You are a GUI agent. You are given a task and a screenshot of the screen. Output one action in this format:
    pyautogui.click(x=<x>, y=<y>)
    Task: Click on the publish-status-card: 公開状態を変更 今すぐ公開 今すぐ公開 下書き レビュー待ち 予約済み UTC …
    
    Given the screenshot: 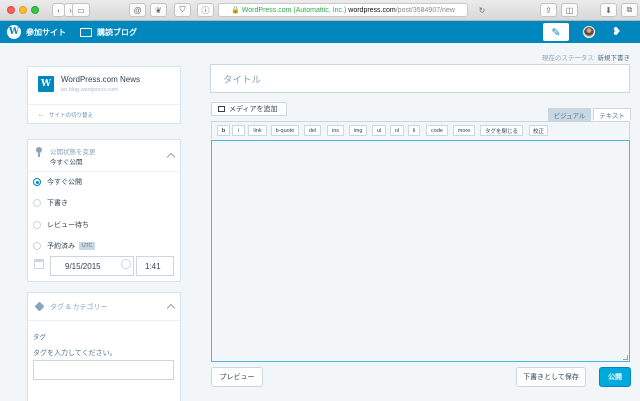 What is the action you would take?
    pyautogui.click(x=104, y=210)
    